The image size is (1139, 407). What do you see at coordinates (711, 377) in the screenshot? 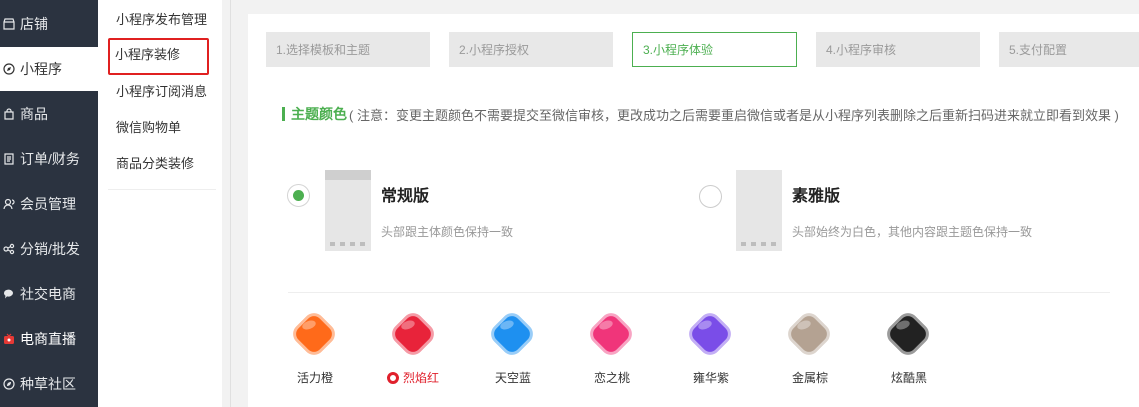
I see `color-label-purple: 雍华紫` at bounding box center [711, 377].